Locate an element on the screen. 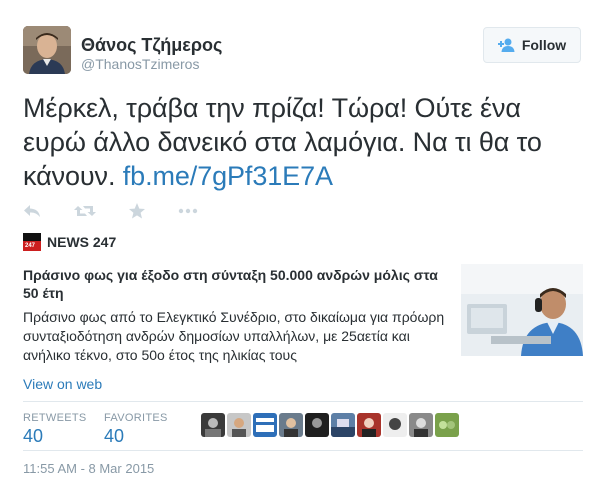 Image resolution: width=609 pixels, height=504 pixels. follow-button-label: Follow is located at coordinates (544, 45).